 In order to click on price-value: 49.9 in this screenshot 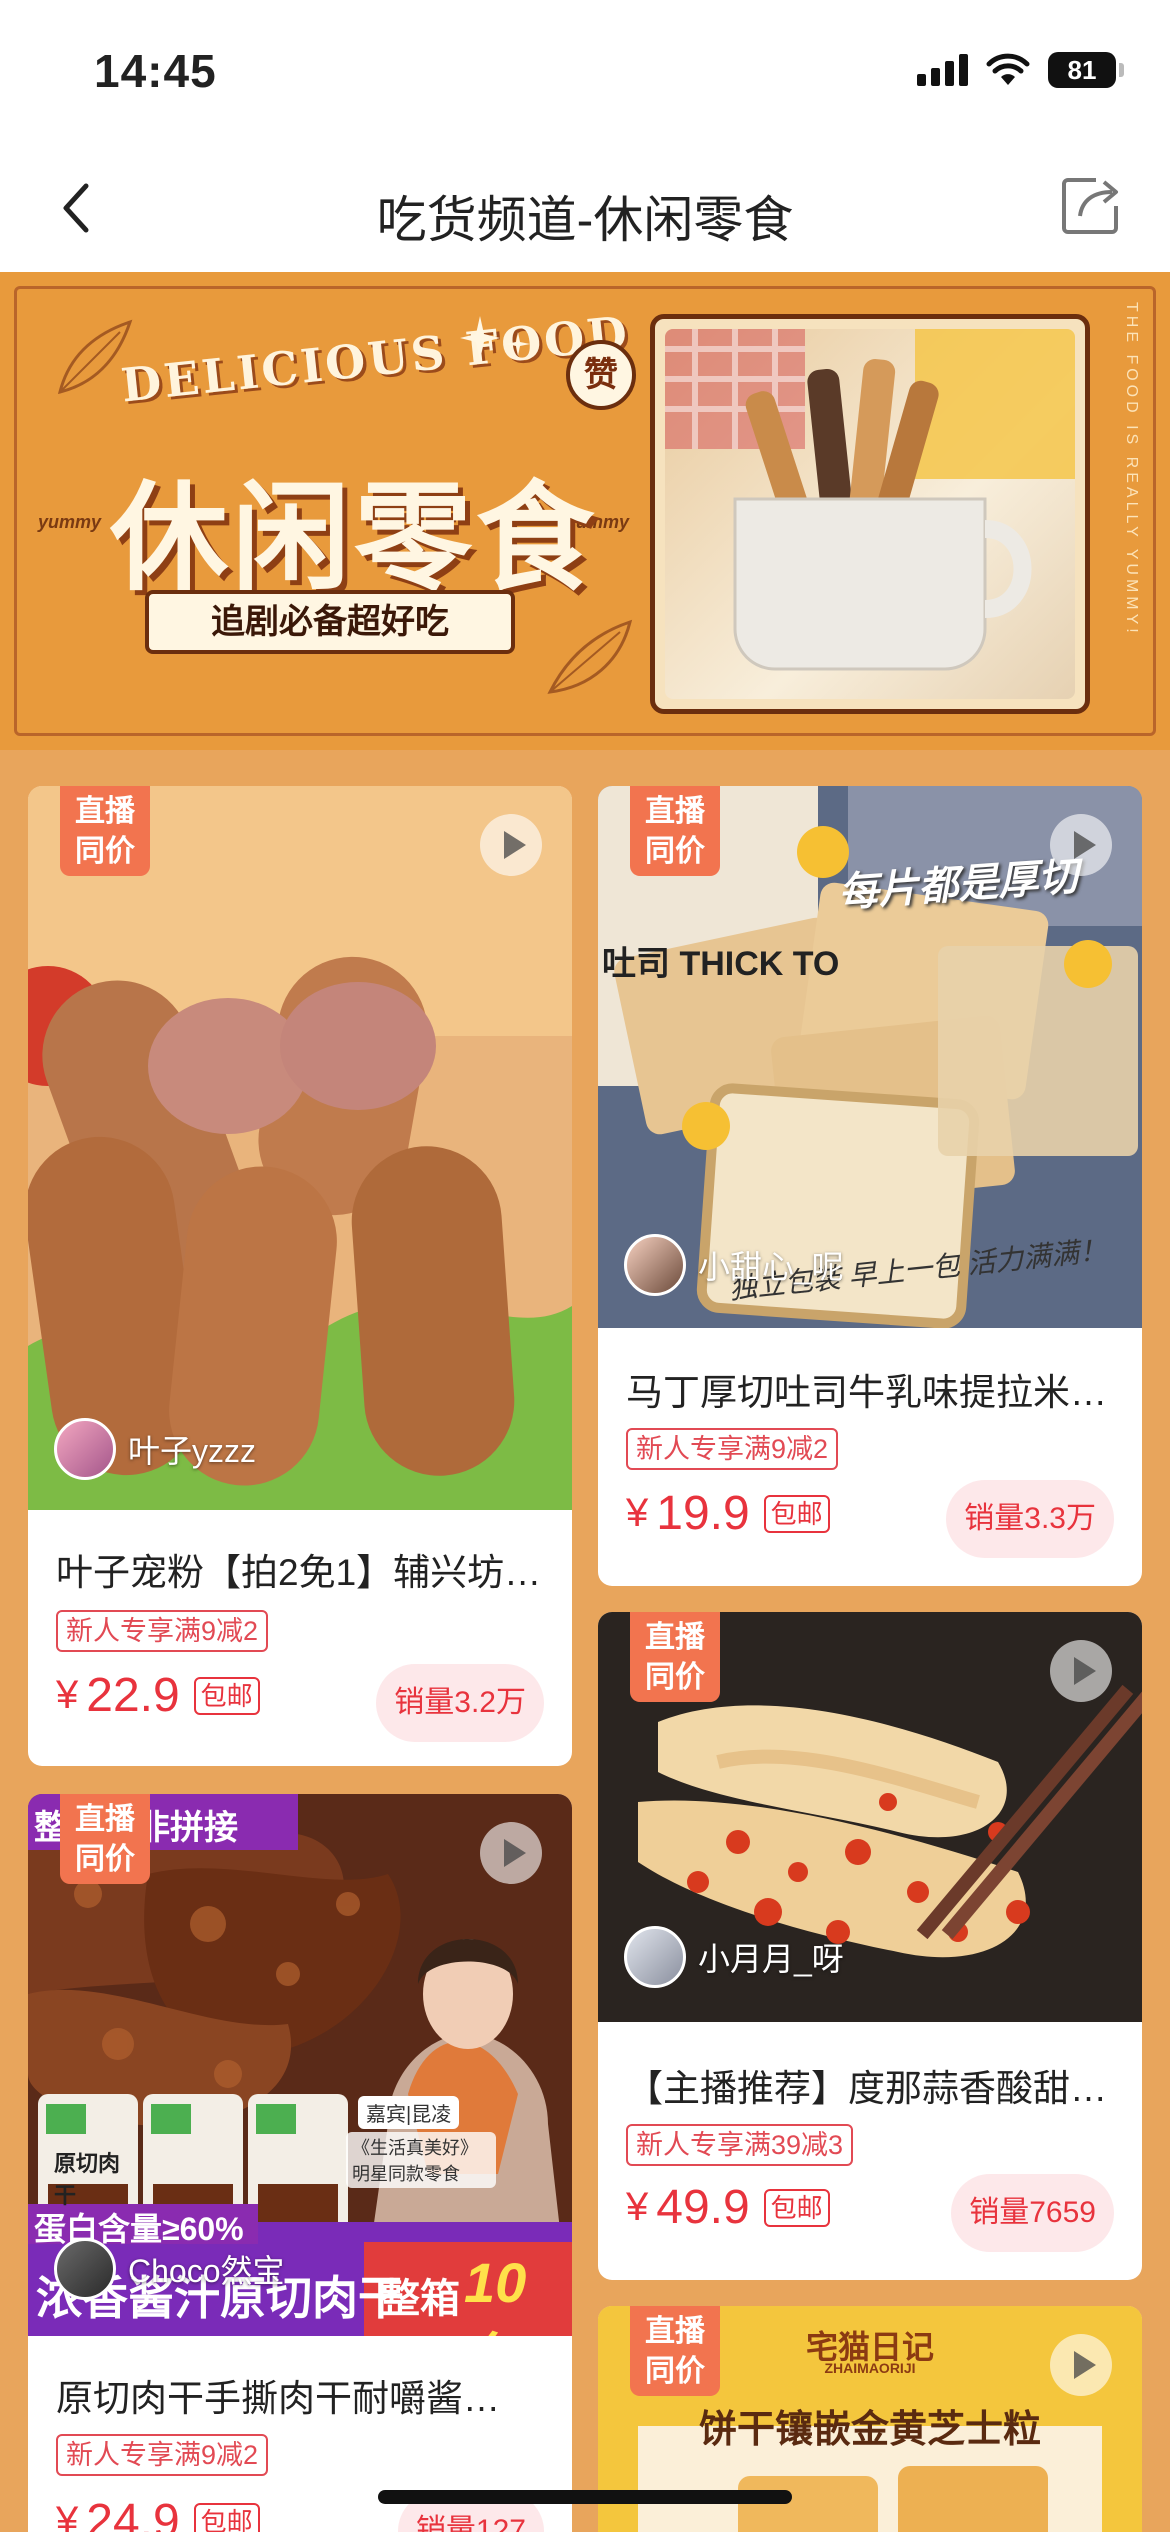, I will do `click(703, 2207)`.